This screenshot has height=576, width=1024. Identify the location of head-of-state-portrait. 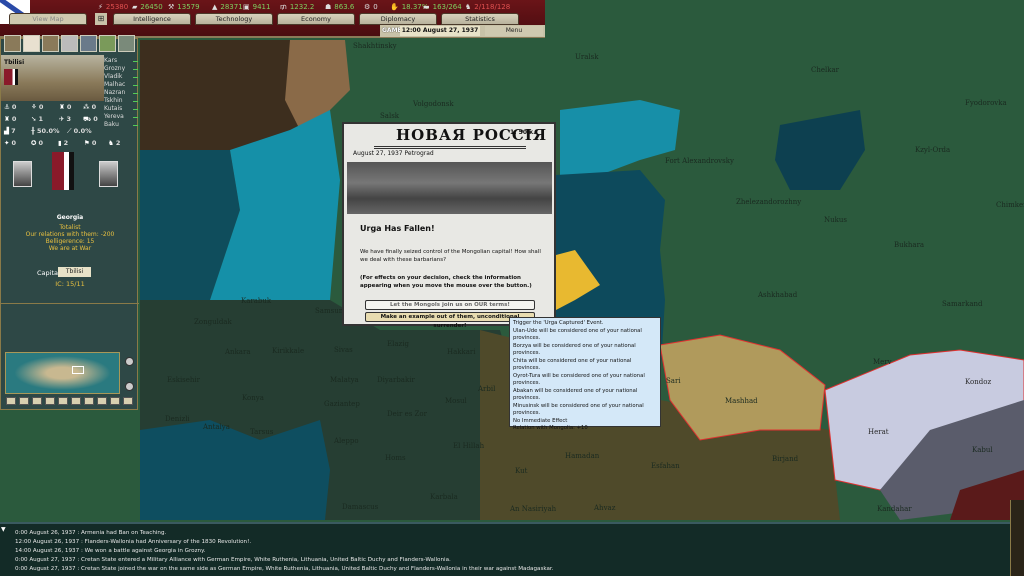
(22, 174).